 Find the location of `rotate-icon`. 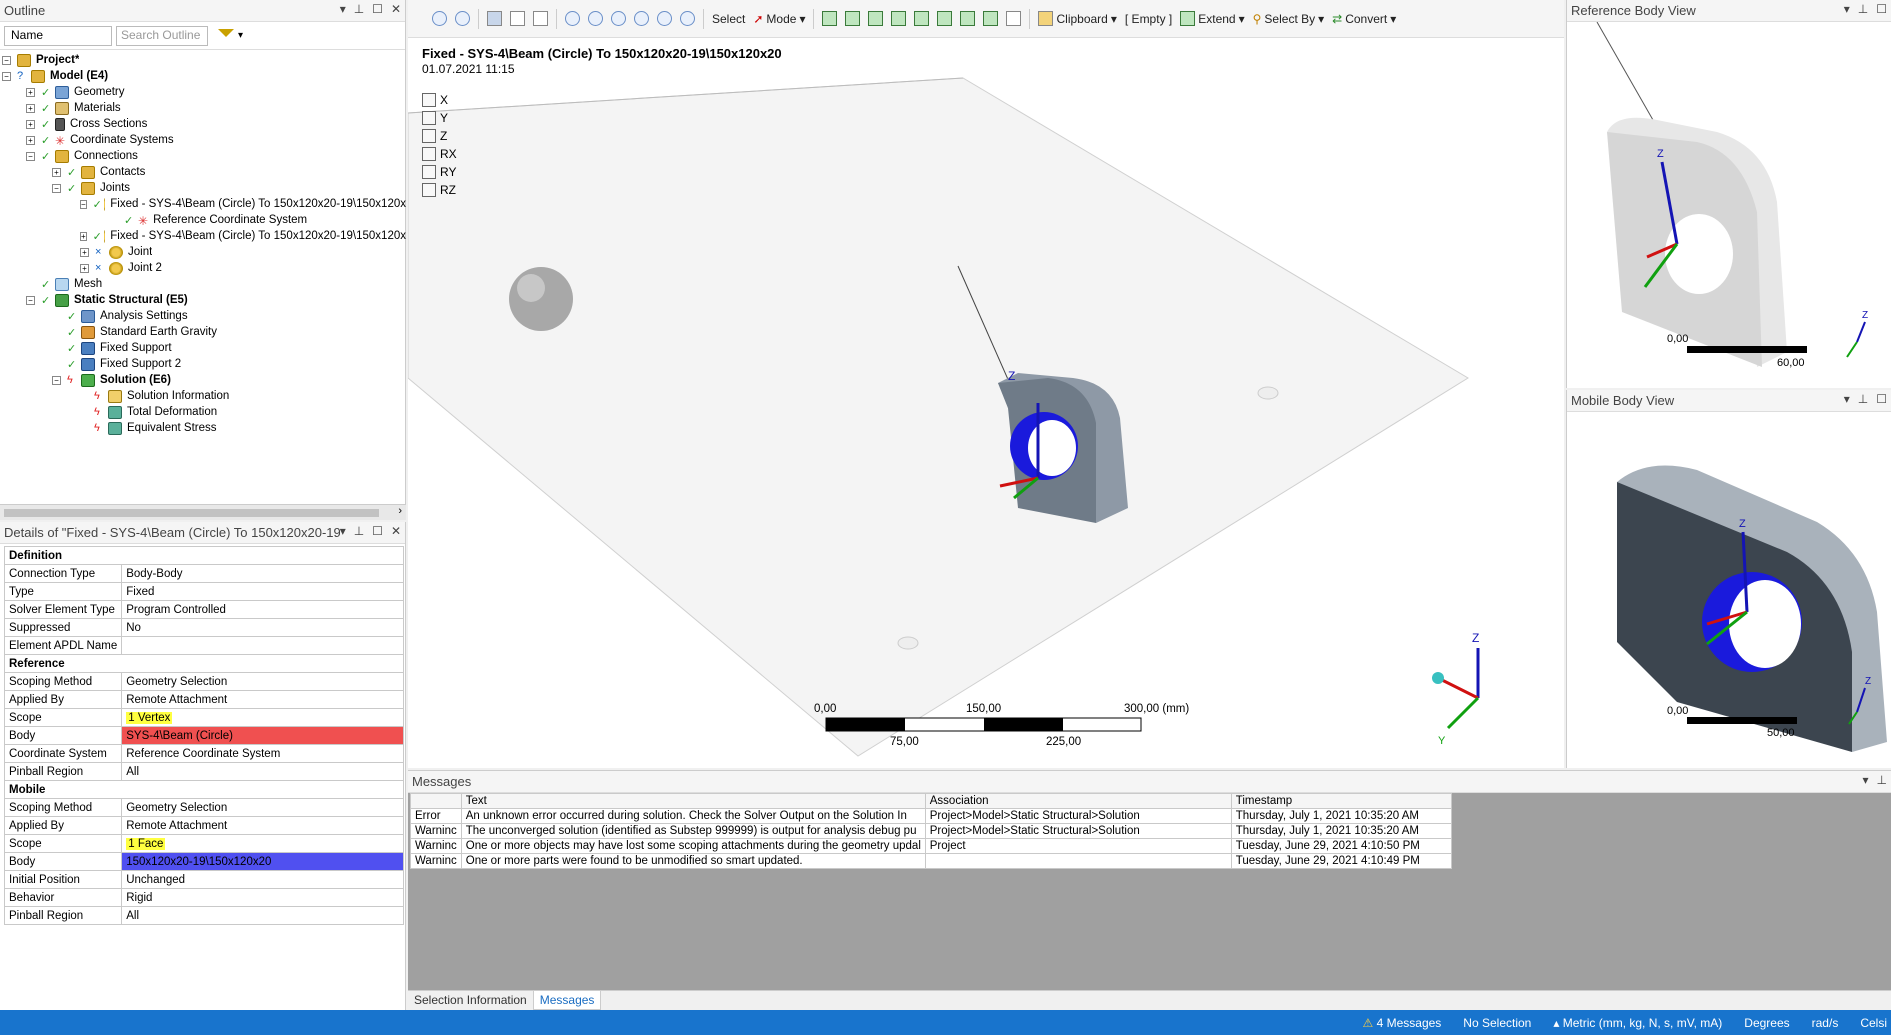

rotate-icon is located at coordinates (572, 18).